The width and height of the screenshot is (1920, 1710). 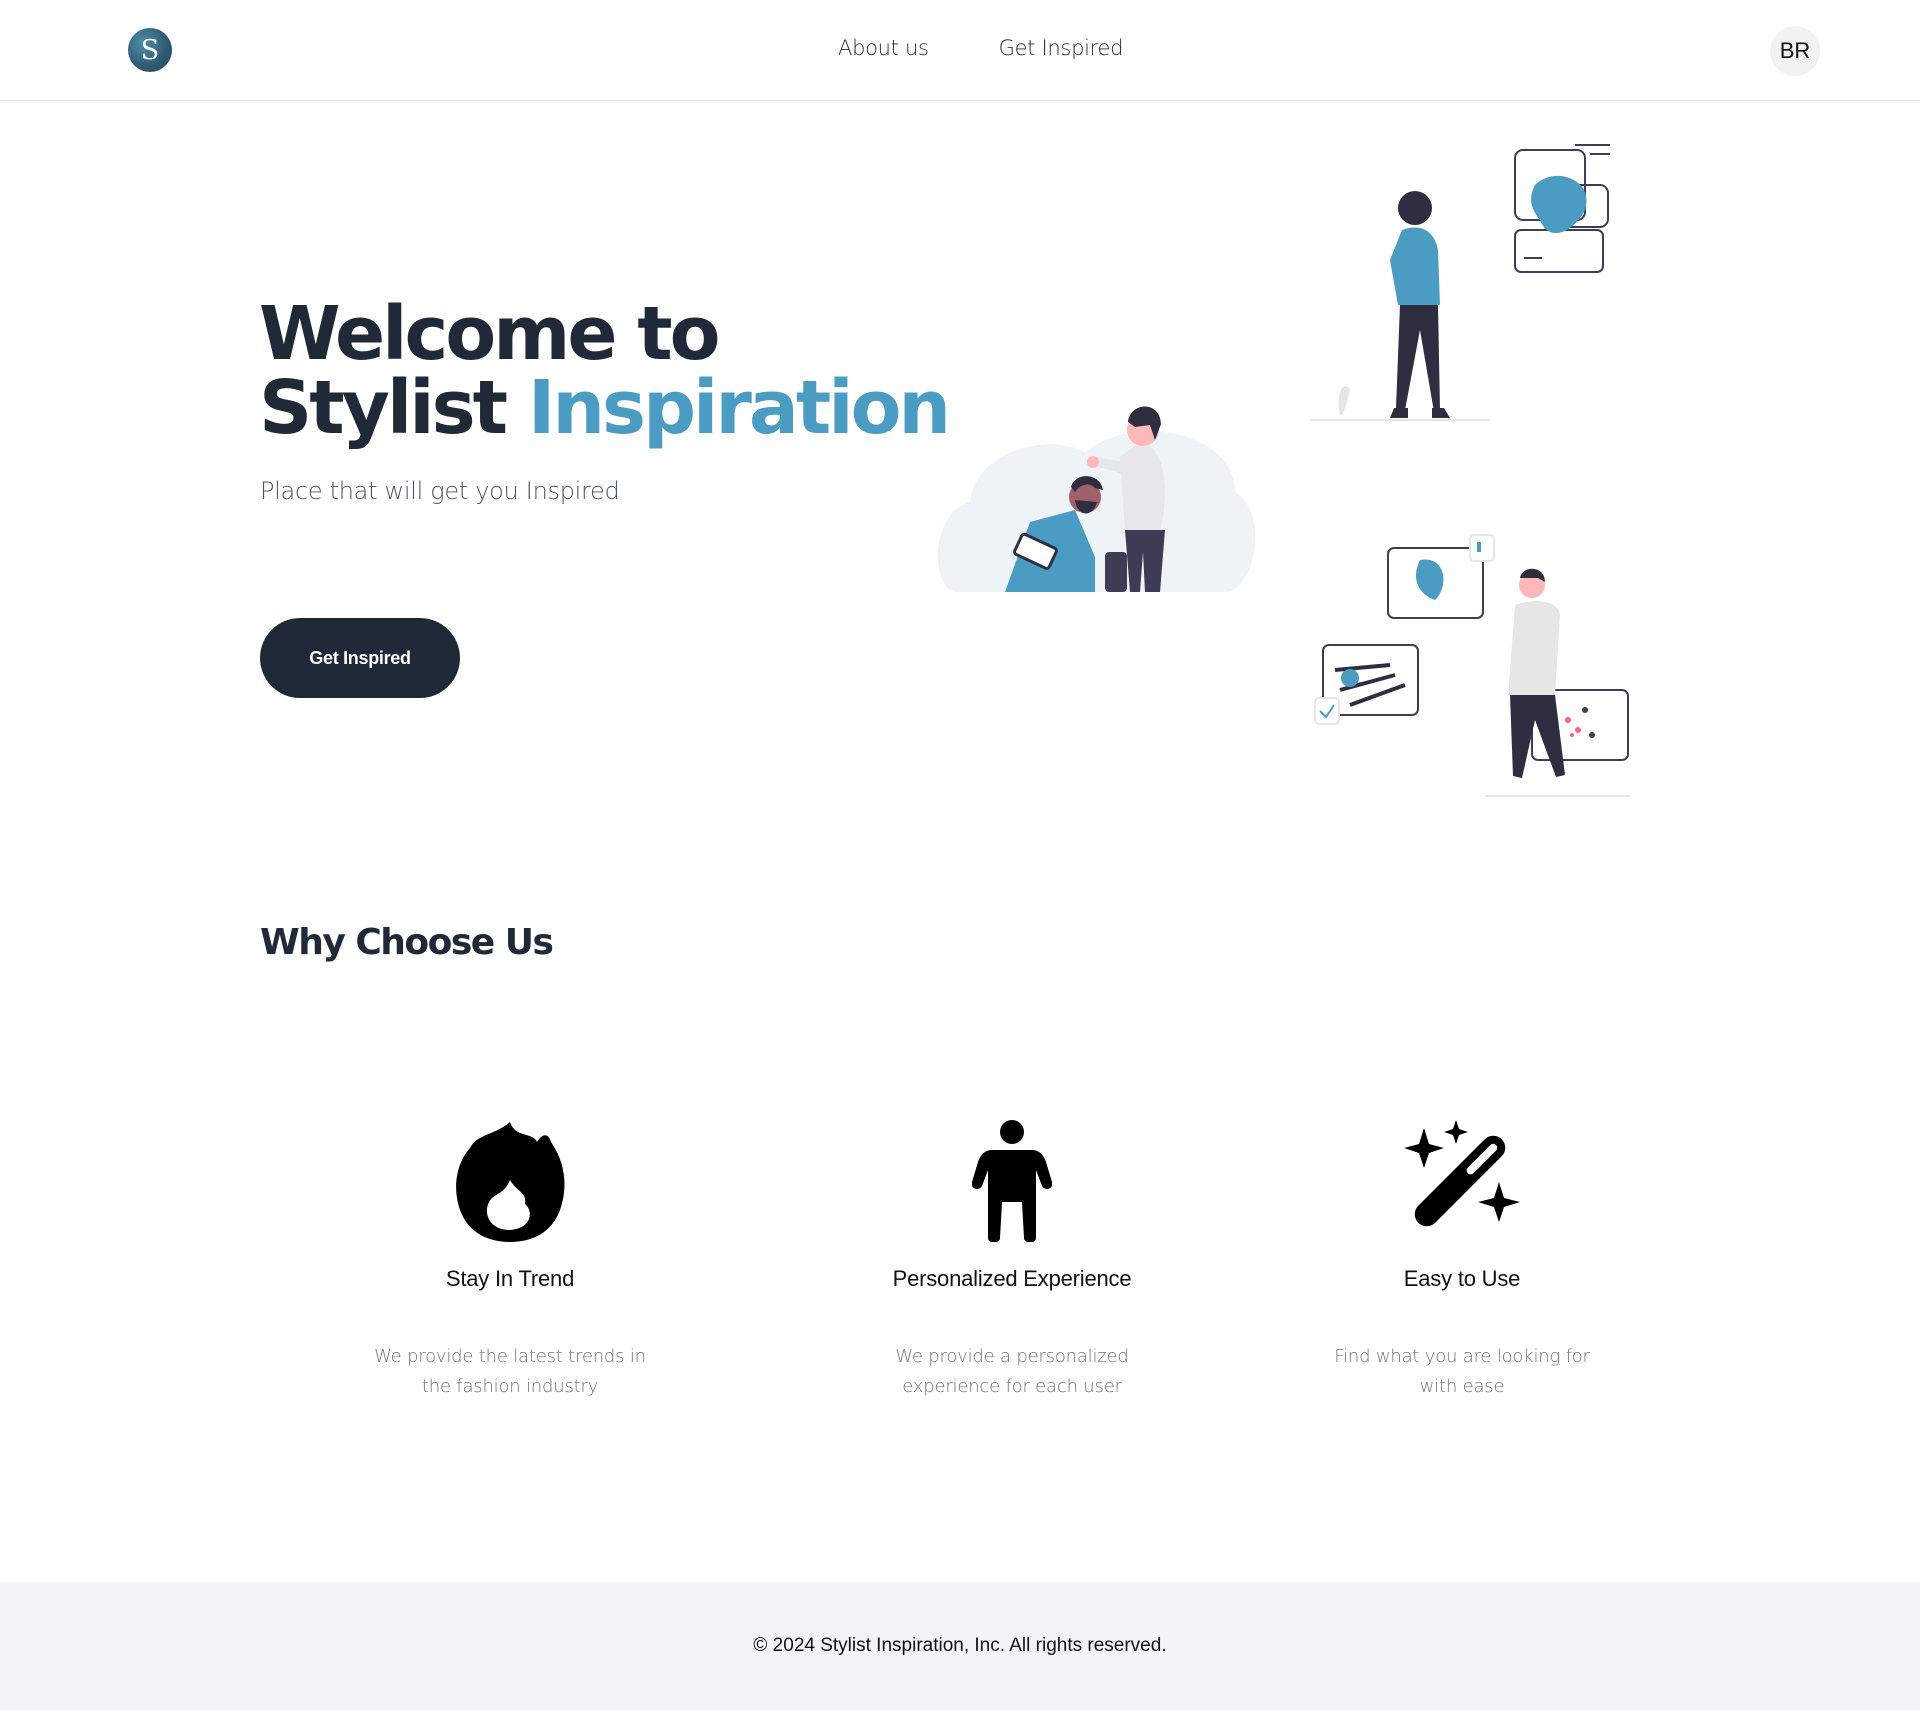 I want to click on nav-get-inspired: Get Inspired, so click(x=1061, y=48).